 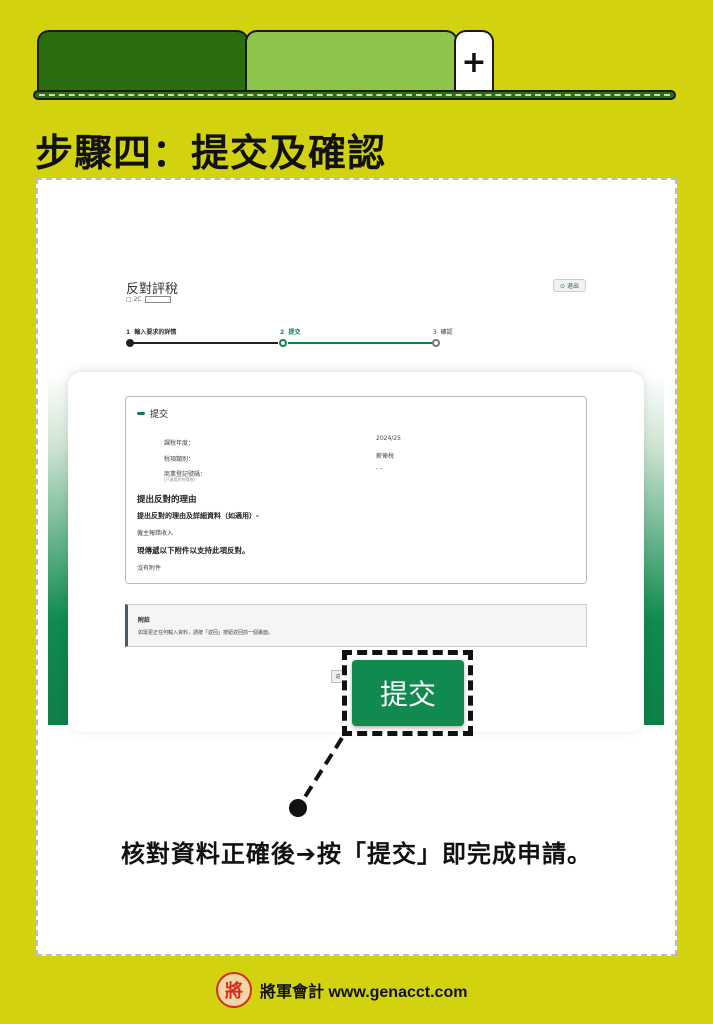 What do you see at coordinates (234, 990) in the screenshot?
I see `company-seal-icon: 將` at bounding box center [234, 990].